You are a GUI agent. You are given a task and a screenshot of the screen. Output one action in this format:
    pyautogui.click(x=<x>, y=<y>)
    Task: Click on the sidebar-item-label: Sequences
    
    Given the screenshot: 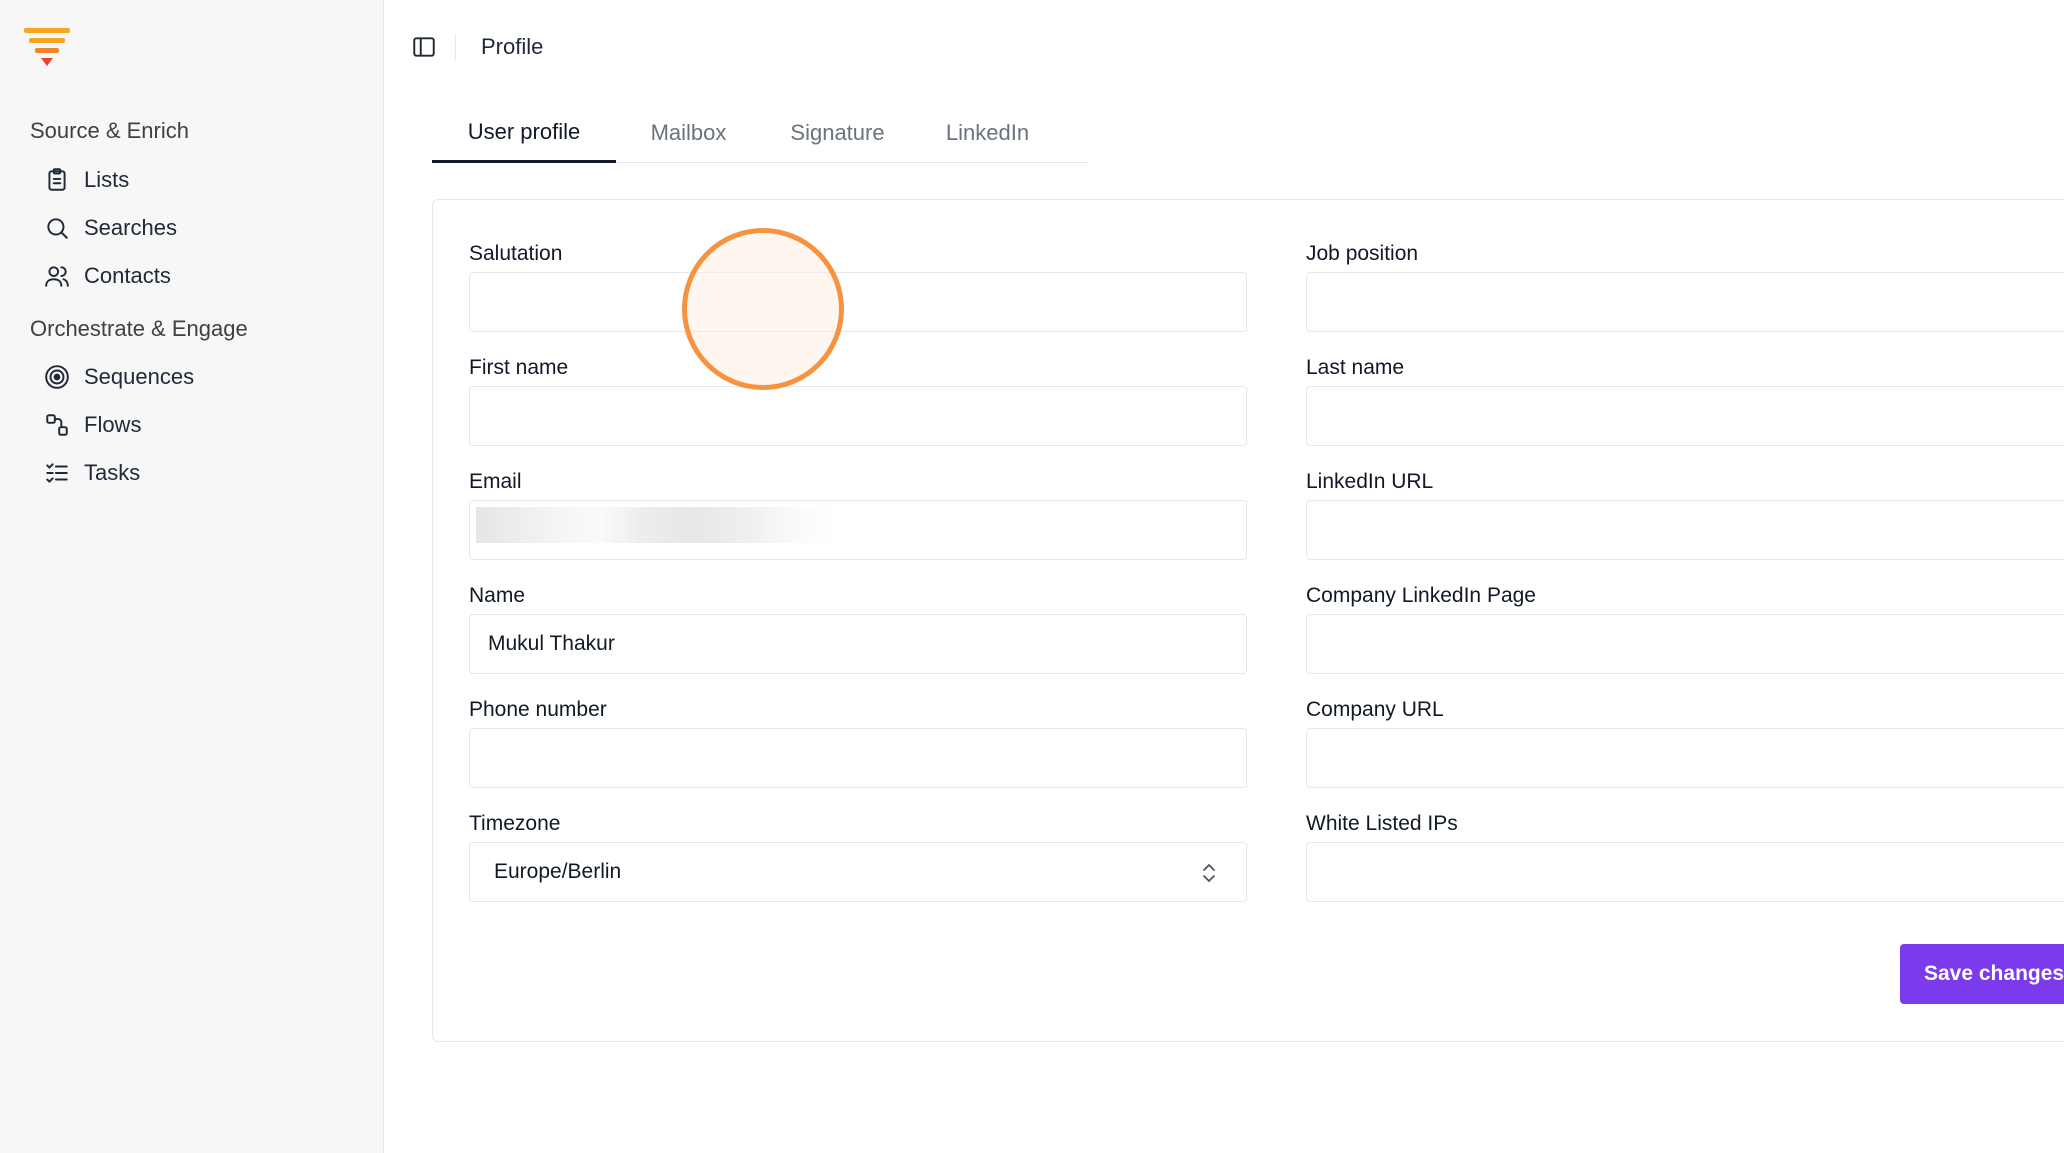 What is the action you would take?
    pyautogui.click(x=139, y=376)
    